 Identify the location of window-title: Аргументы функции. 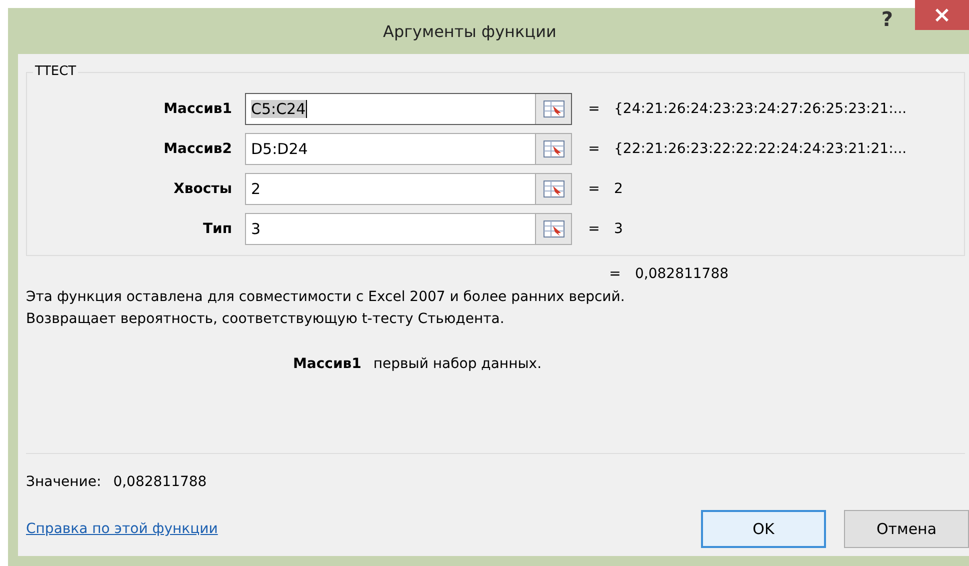
(470, 31).